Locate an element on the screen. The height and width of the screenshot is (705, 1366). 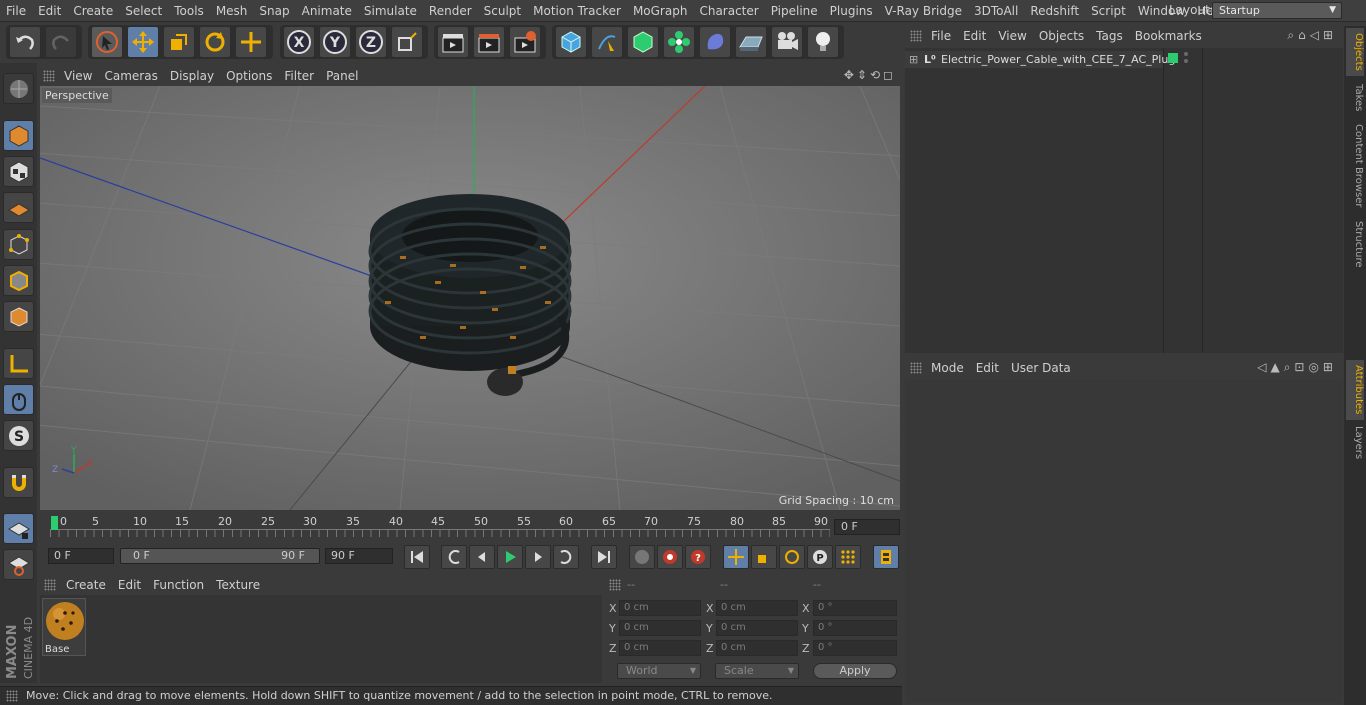
points-mode-button is located at coordinates (18, 244).